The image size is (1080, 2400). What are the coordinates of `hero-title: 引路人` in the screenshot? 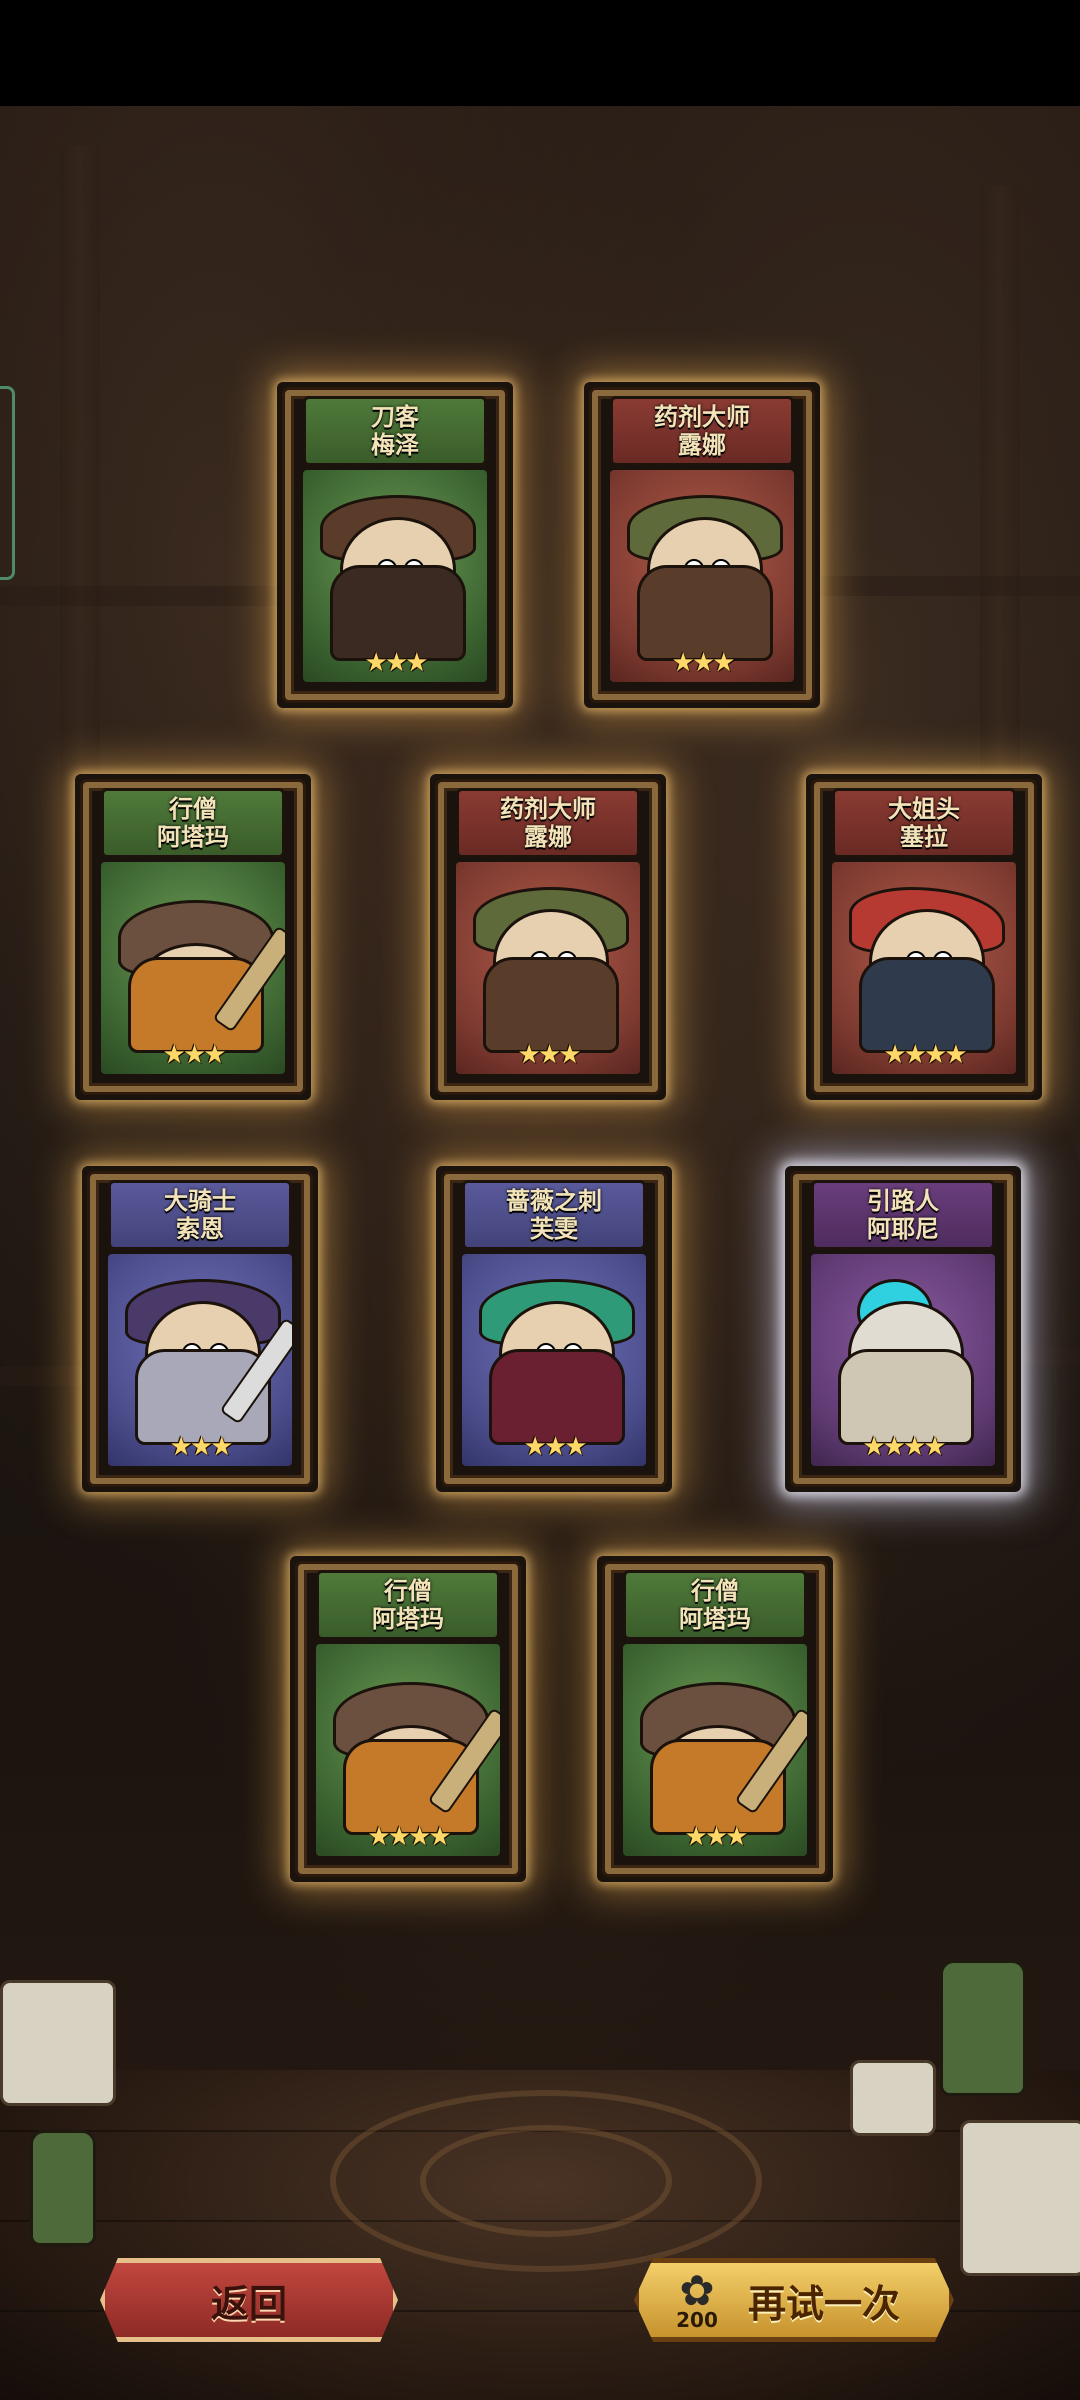 It's located at (903, 1201).